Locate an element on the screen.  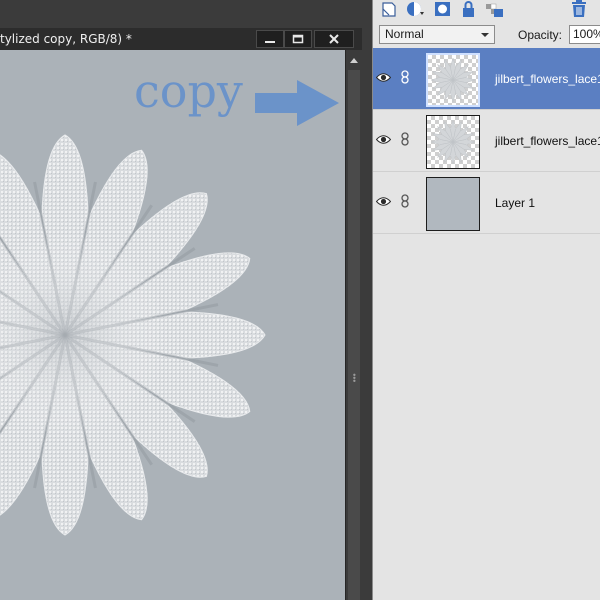
maximize-icon is located at coordinates (298, 39).